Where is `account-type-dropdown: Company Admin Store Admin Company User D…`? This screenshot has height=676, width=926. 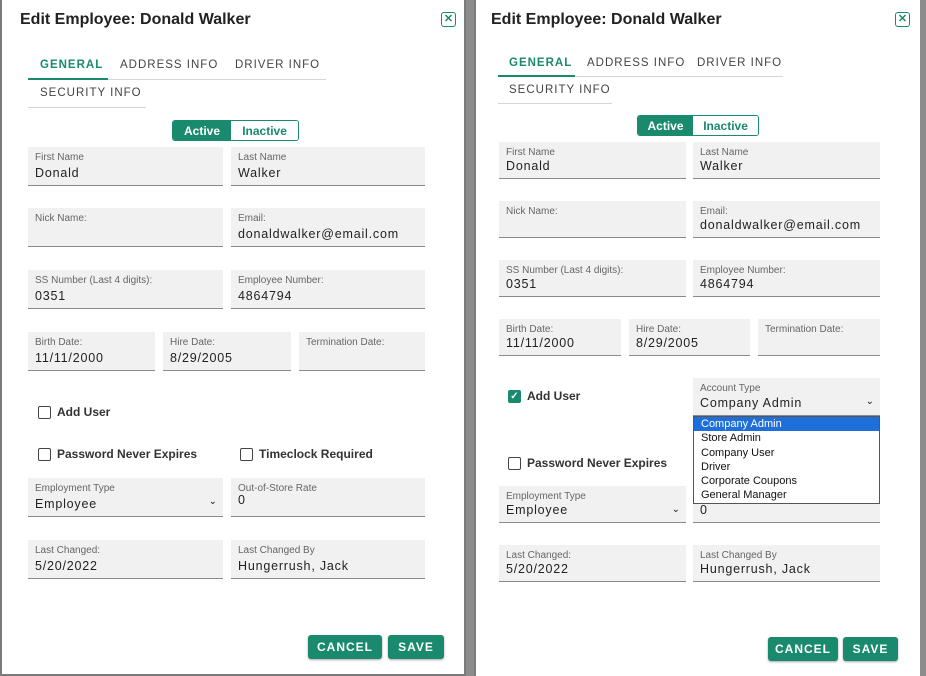
account-type-dropdown: Company Admin Store Admin Company User D… is located at coordinates (786, 460).